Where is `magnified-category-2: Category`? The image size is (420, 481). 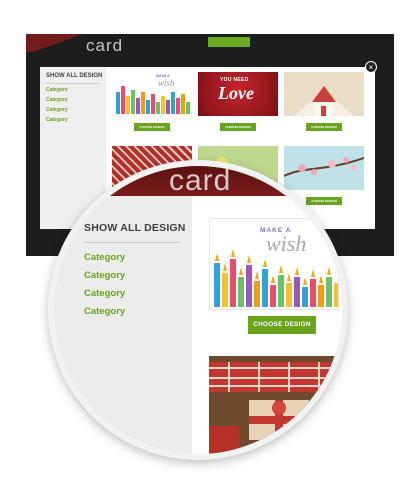
magnified-category-2: Category is located at coordinates (104, 275).